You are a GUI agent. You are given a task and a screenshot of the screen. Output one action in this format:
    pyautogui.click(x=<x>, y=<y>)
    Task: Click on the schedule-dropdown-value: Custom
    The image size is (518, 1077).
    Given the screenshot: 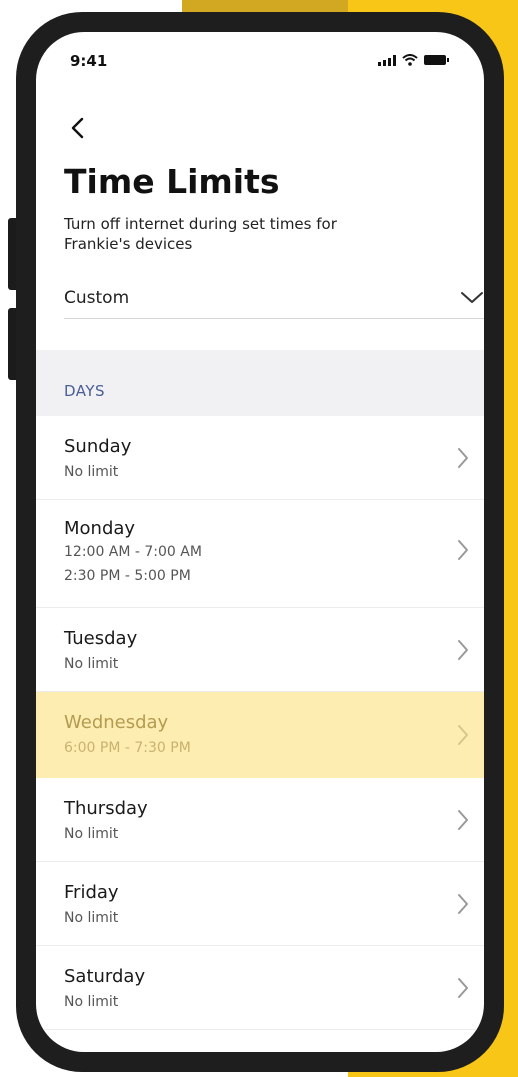 What is the action you would take?
    pyautogui.click(x=97, y=298)
    